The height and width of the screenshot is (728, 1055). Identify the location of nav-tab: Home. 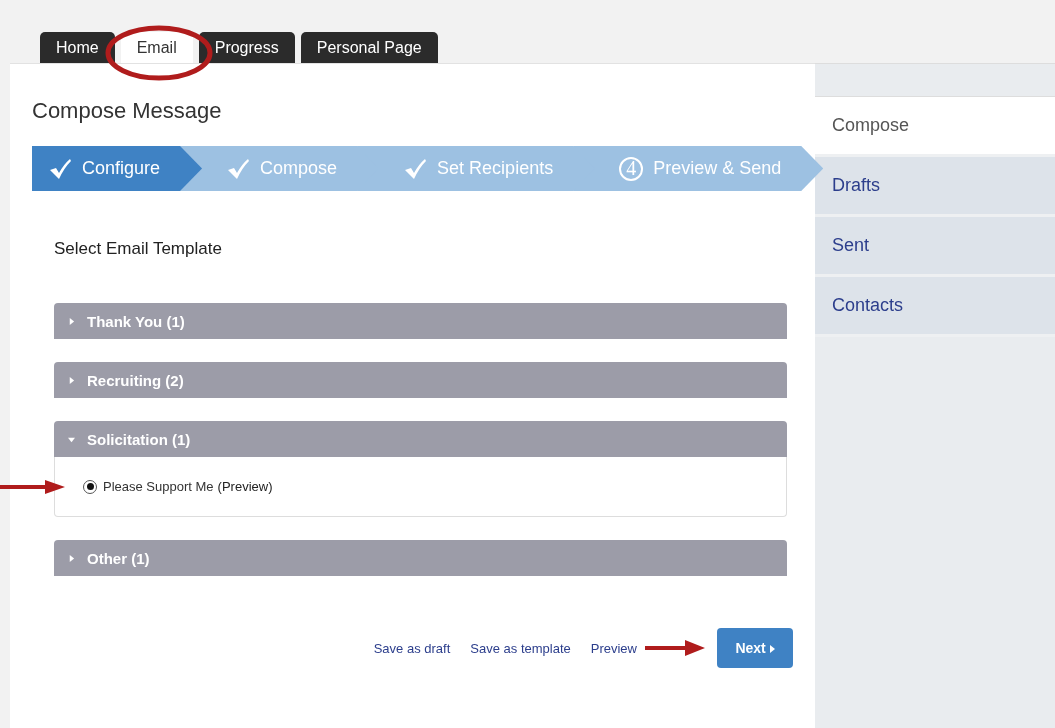
(77, 47).